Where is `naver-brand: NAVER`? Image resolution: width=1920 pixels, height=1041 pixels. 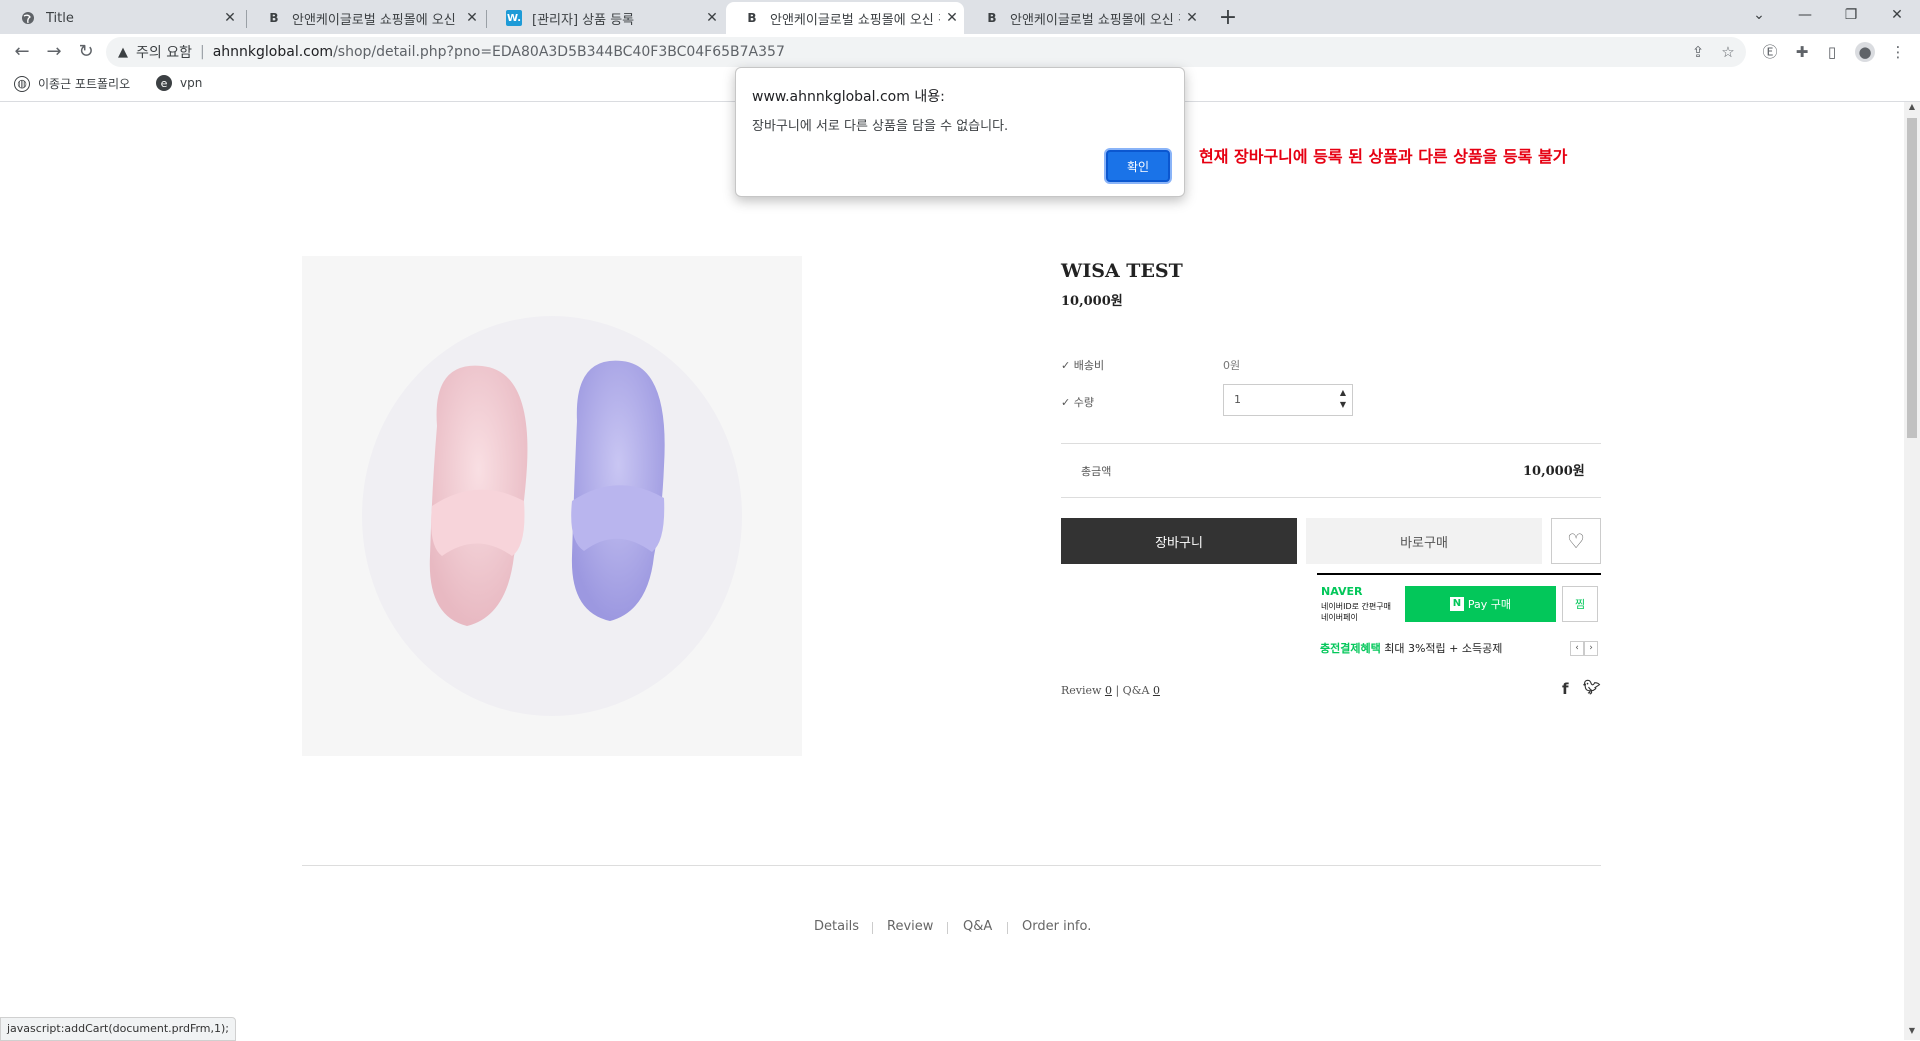 naver-brand: NAVER is located at coordinates (1342, 591).